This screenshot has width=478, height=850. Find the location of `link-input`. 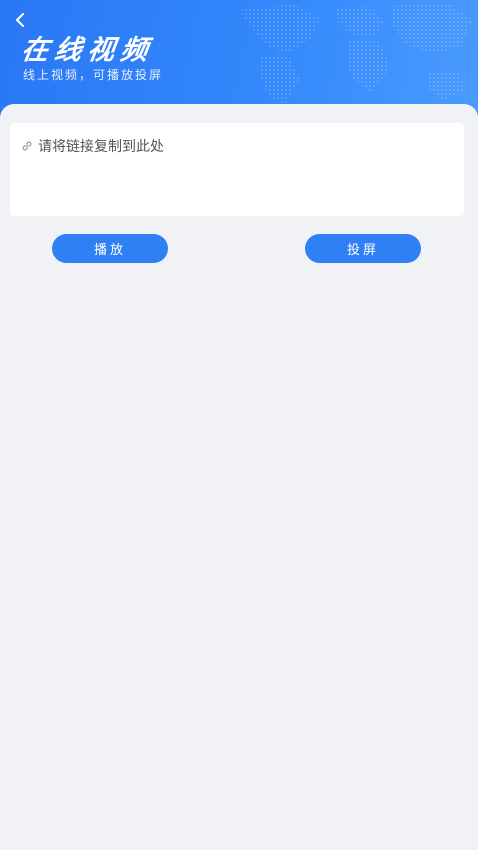

link-input is located at coordinates (246, 173).